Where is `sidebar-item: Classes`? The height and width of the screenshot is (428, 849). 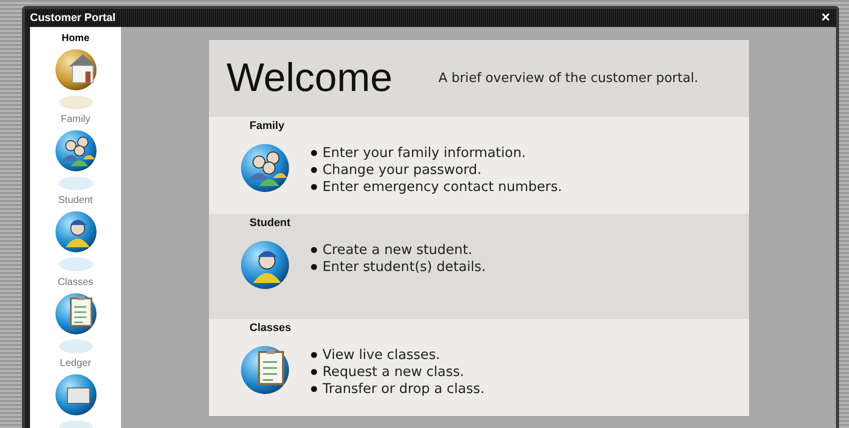 sidebar-item: Classes is located at coordinates (76, 317).